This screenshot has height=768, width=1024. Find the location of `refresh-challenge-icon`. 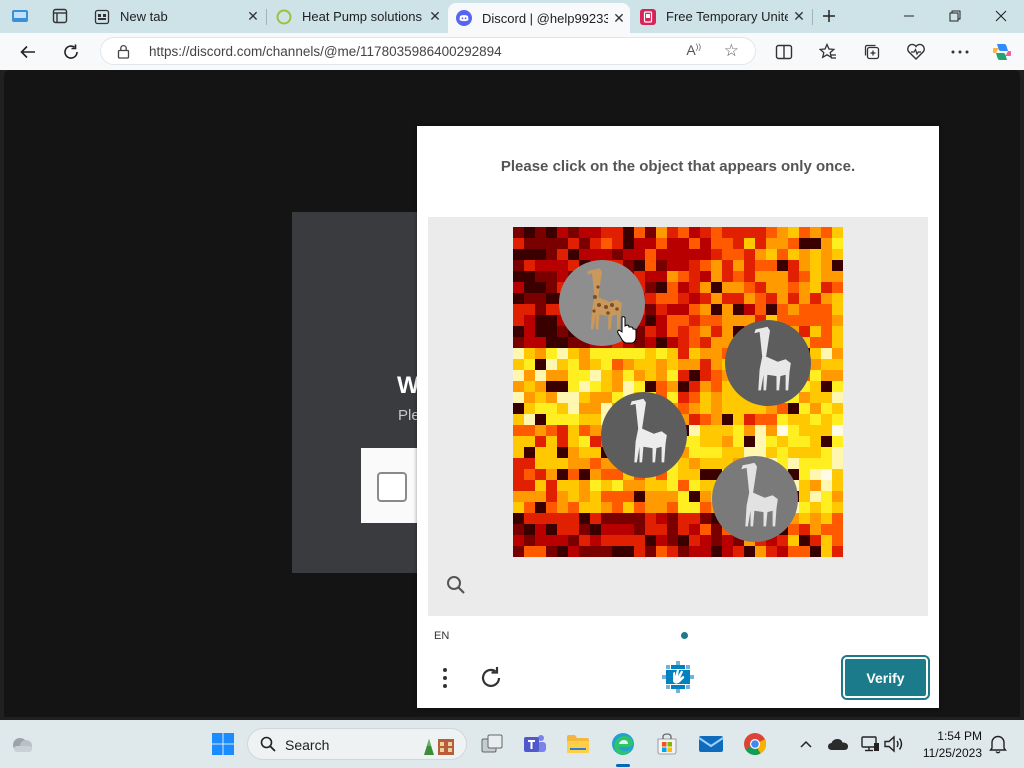

refresh-challenge-icon is located at coordinates (491, 678).